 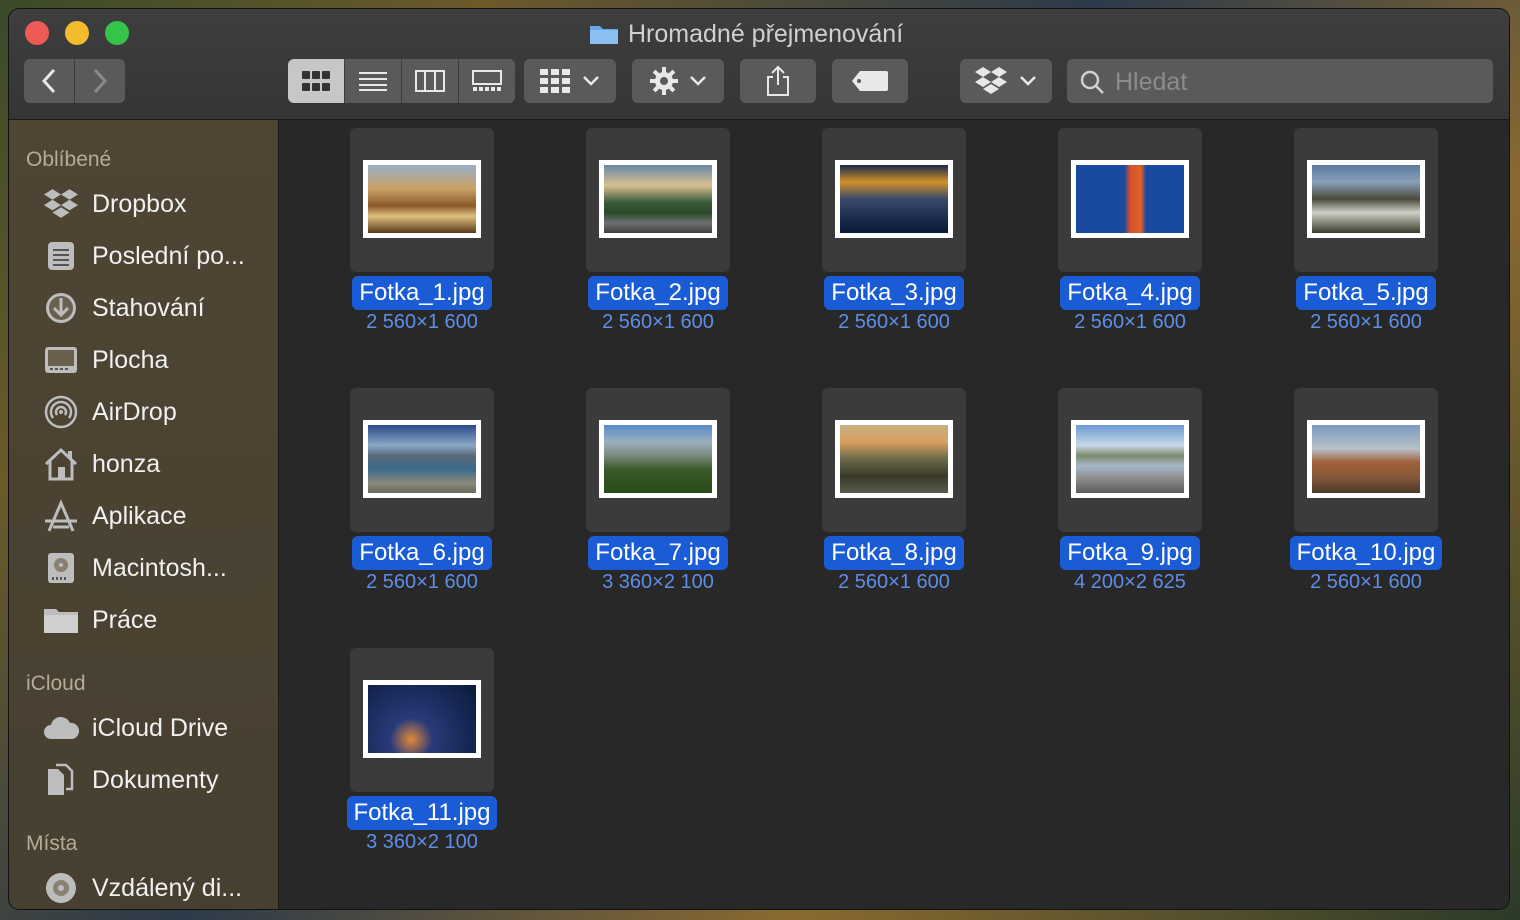 I want to click on file-name: Fotka_3.jpg, so click(x=894, y=293).